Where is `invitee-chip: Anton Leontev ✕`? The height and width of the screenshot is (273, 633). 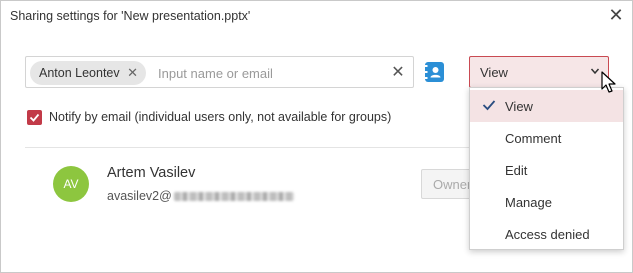 invitee-chip: Anton Leontev ✕ is located at coordinates (88, 73).